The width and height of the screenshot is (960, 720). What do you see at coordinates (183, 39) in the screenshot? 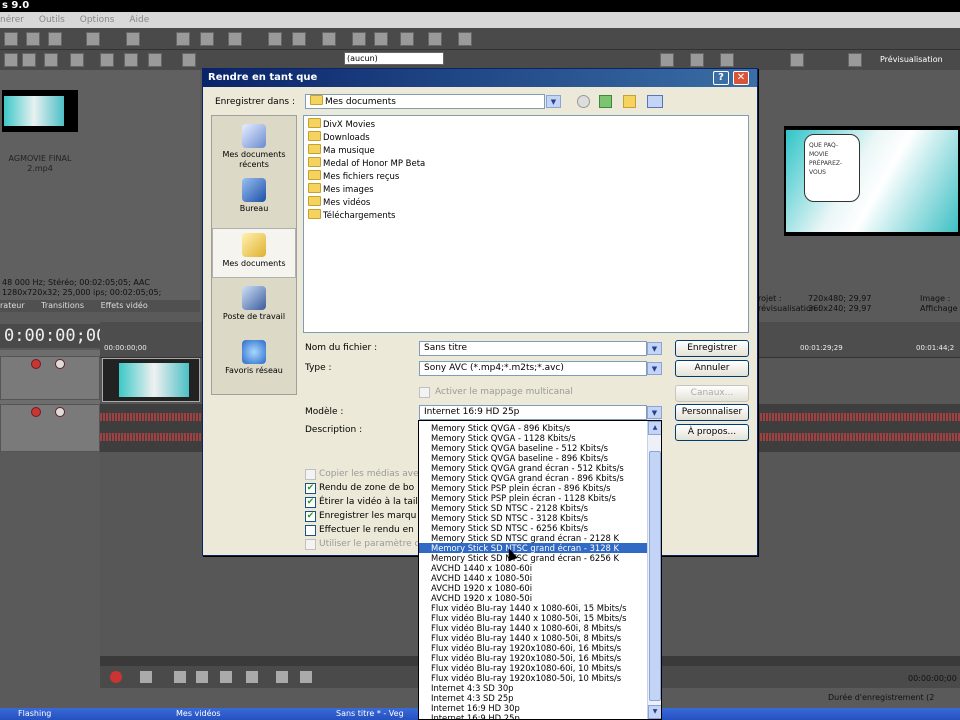
I see `edit-tool-icon` at bounding box center [183, 39].